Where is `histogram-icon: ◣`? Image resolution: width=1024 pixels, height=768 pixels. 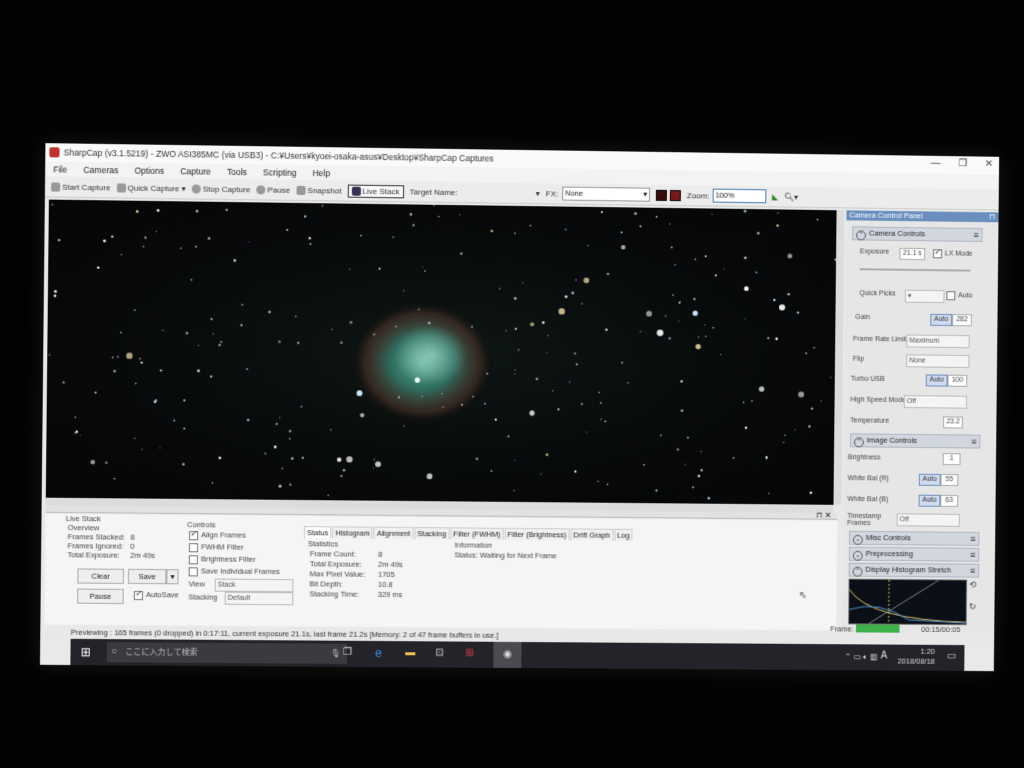 histogram-icon: ◣ is located at coordinates (775, 196).